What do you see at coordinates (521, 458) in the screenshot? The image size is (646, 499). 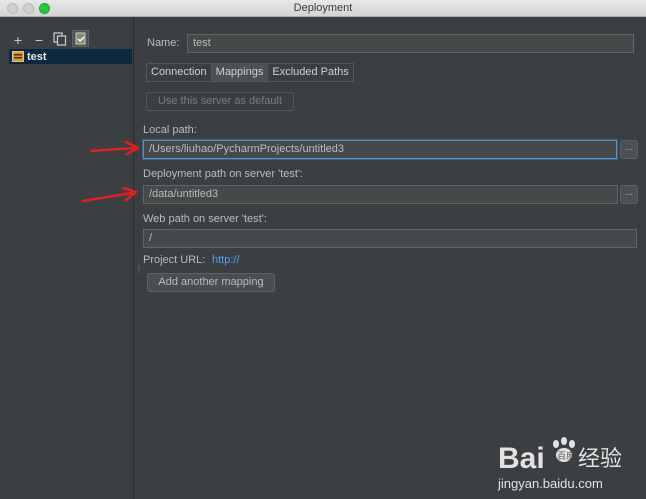 I see `watermark-brand: Bai` at bounding box center [521, 458].